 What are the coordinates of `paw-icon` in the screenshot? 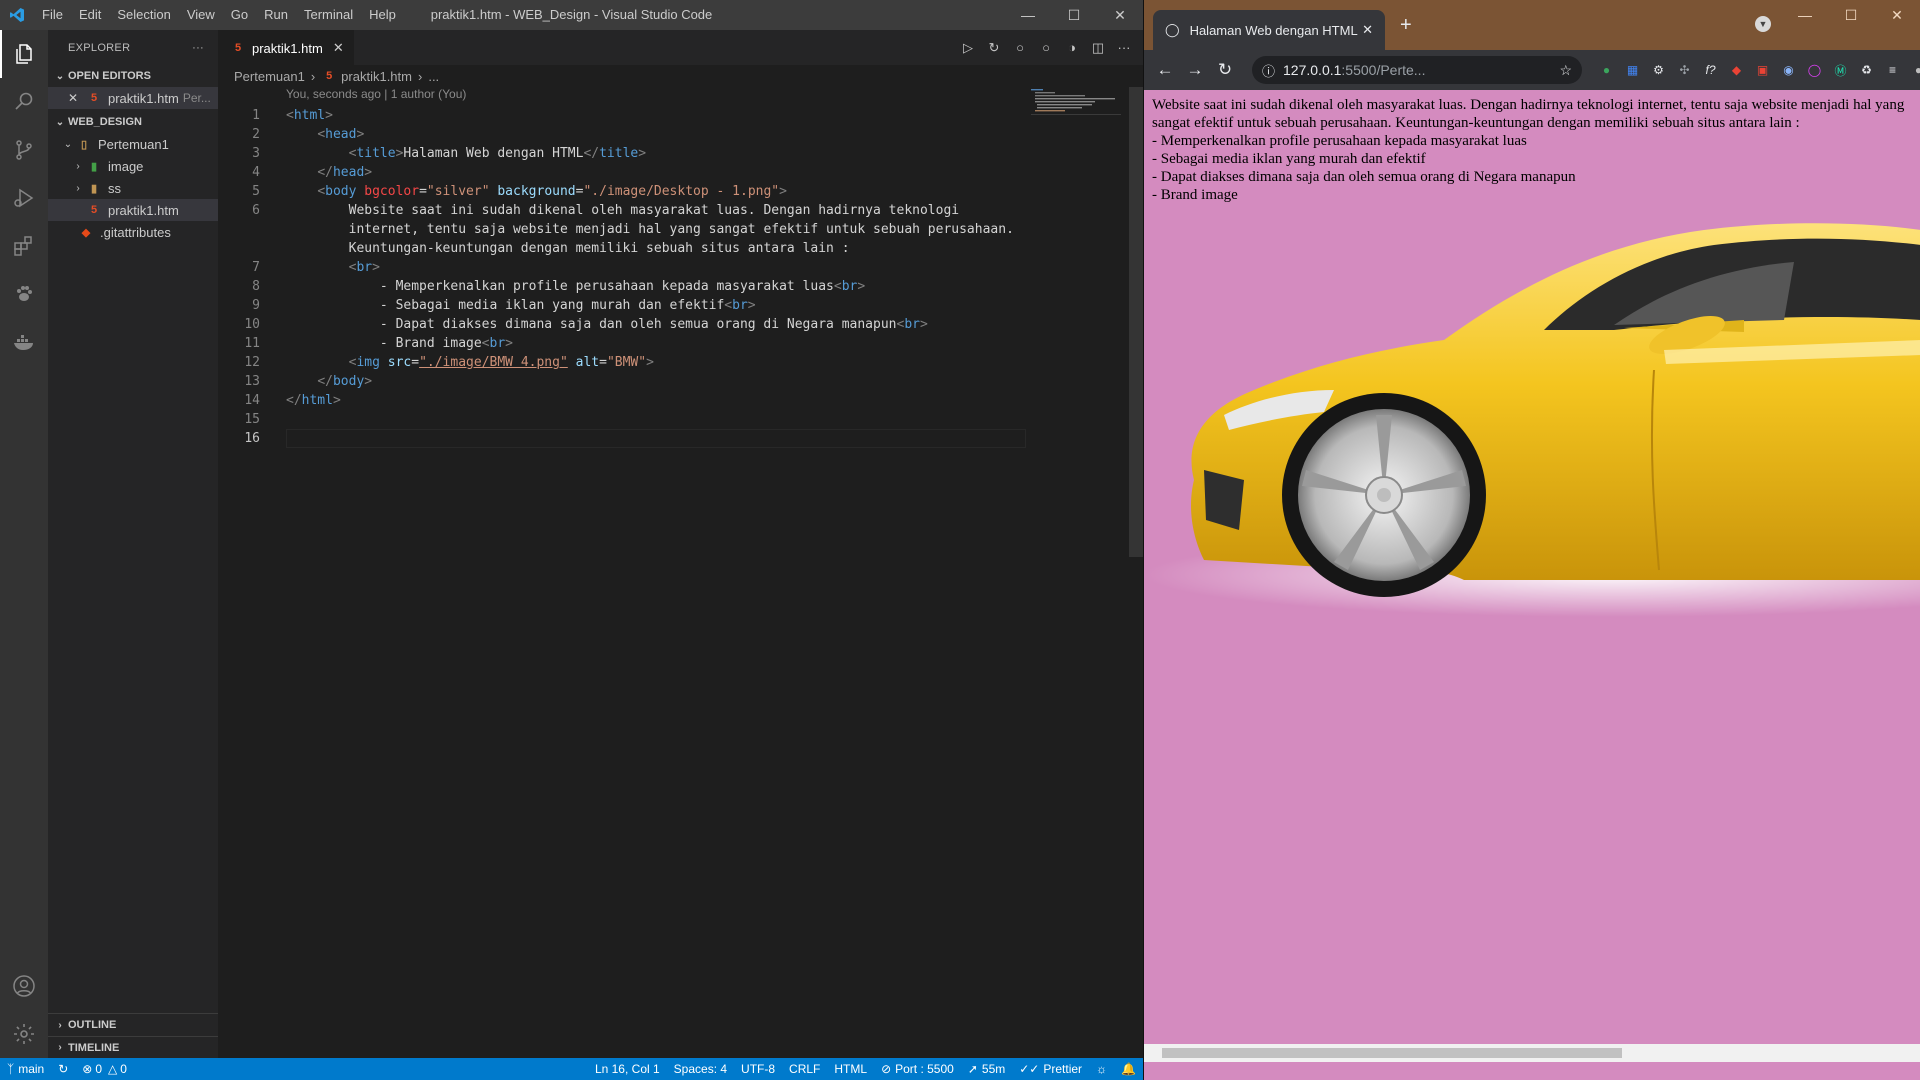 It's located at (24, 294).